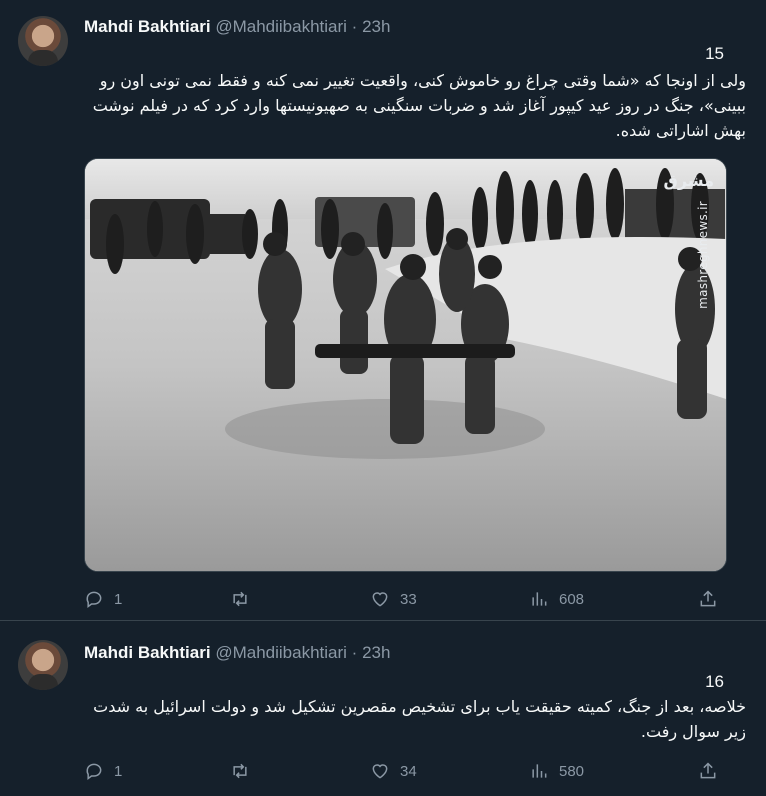 This screenshot has height=796, width=766. What do you see at coordinates (714, 681) in the screenshot?
I see `thread-number: 16` at bounding box center [714, 681].